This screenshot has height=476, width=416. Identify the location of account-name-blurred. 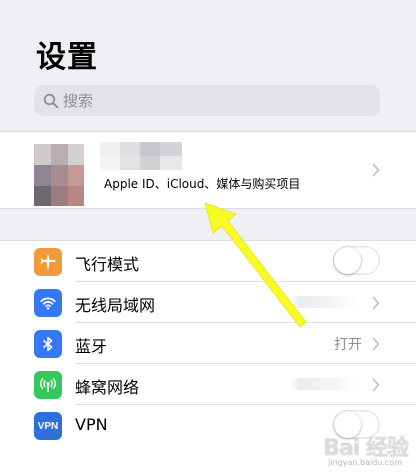
(141, 156).